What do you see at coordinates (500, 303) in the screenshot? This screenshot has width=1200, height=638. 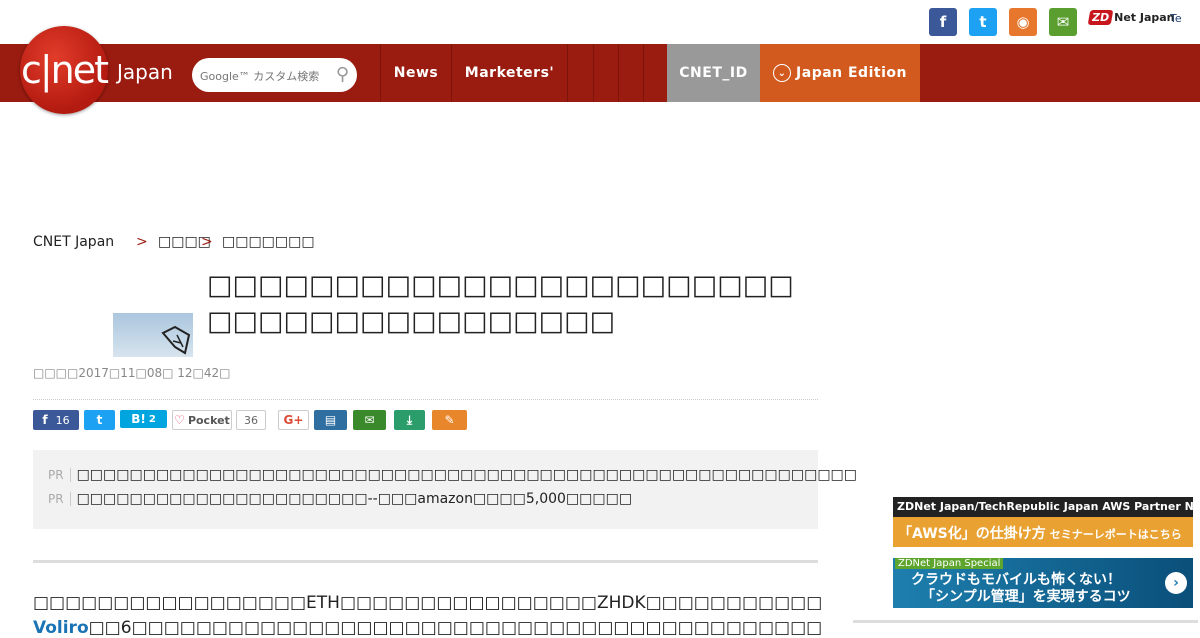 I see `article-title: □□□□□□□□□□□□□□□□□□□□□□□□□□□□□□□□□□□□□□□` at bounding box center [500, 303].